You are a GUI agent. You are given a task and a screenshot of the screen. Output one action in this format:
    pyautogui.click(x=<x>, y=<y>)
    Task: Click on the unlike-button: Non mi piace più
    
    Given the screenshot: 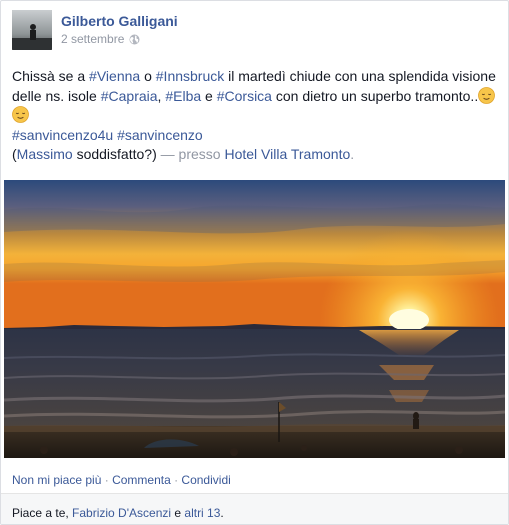 What is the action you would take?
    pyautogui.click(x=56, y=480)
    